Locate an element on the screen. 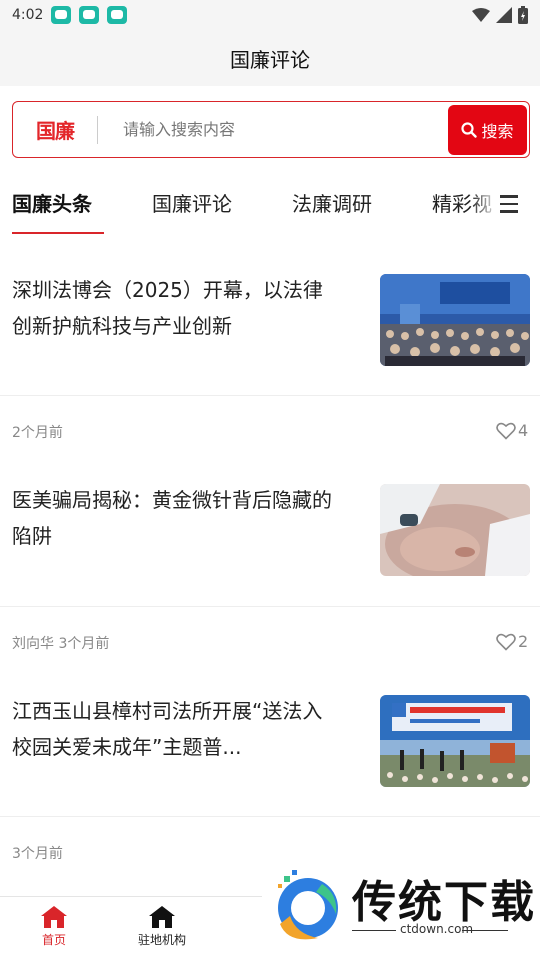 Image resolution: width=540 pixels, height=960 pixels. signal-icon is located at coordinates (504, 15).